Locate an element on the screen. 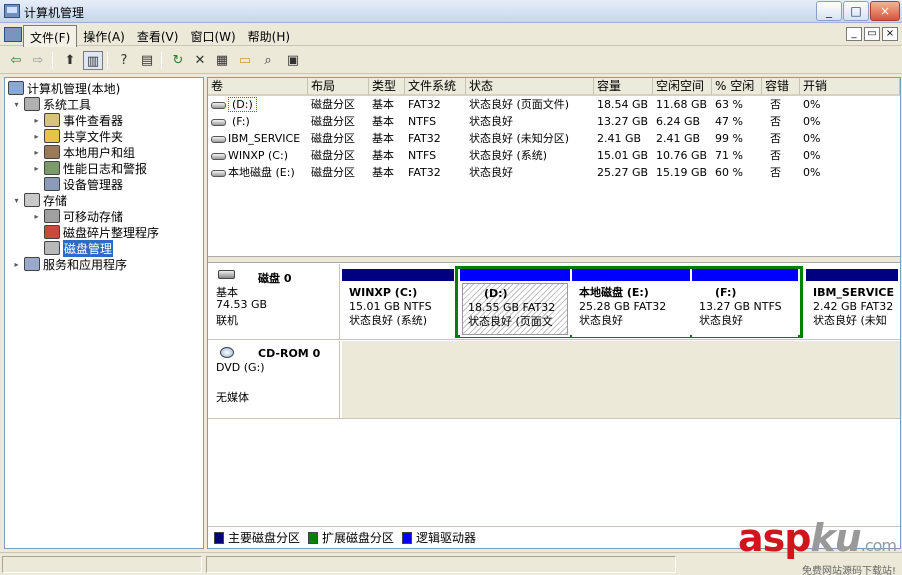 This screenshot has width=902, height=575. partition-f: (F:) 13.27 GB NTFS 状态良好 is located at coordinates (745, 303).